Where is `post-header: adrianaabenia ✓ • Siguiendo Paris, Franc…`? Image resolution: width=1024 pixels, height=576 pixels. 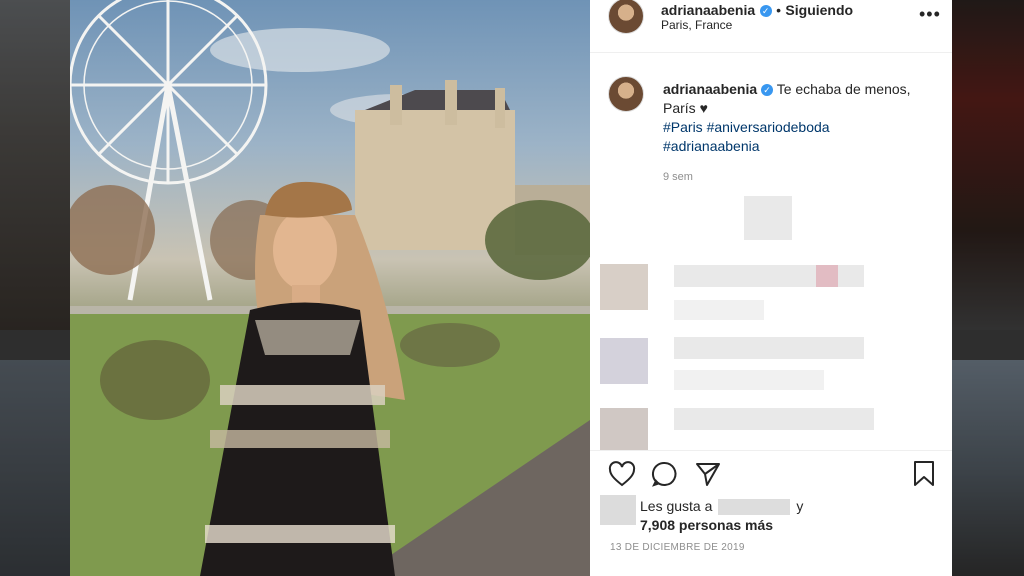 post-header: adrianaabenia ✓ • Siguiendo Paris, Franc… is located at coordinates (771, 26).